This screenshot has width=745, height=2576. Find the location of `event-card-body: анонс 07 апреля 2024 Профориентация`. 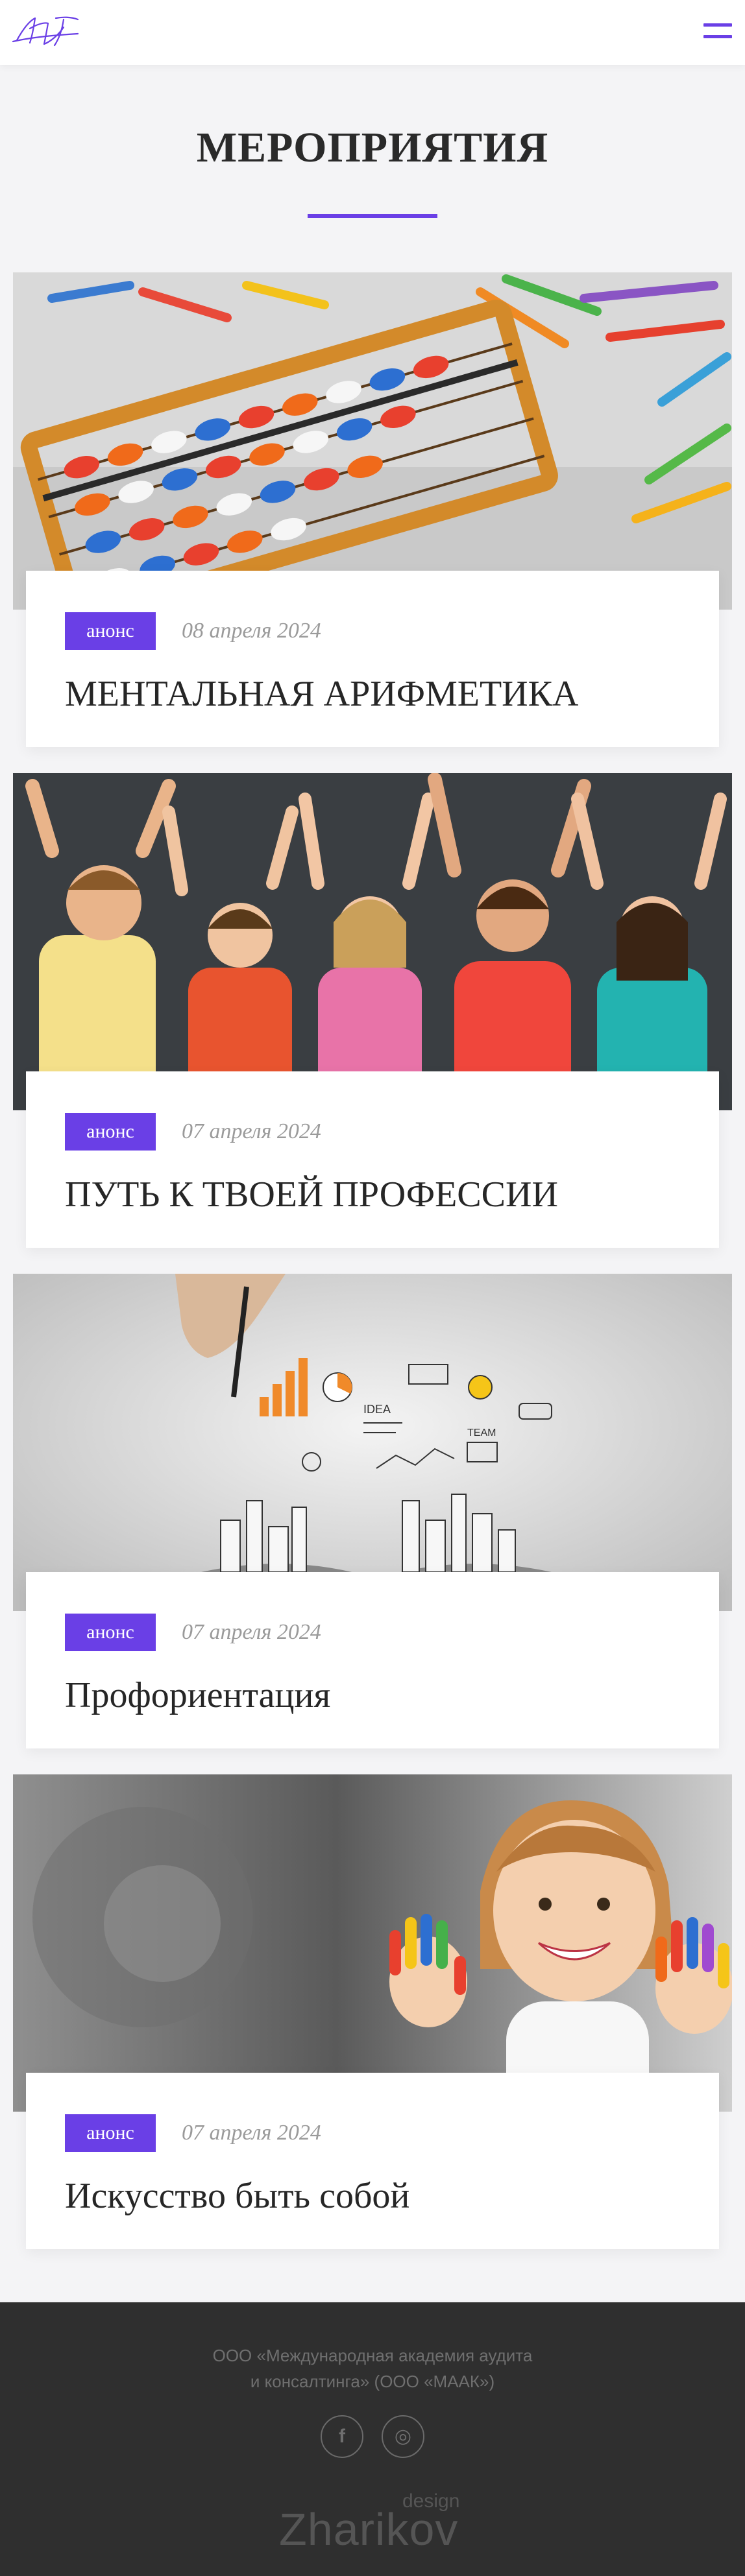

event-card-body: анонс 07 апреля 2024 Профориентация is located at coordinates (373, 1660).